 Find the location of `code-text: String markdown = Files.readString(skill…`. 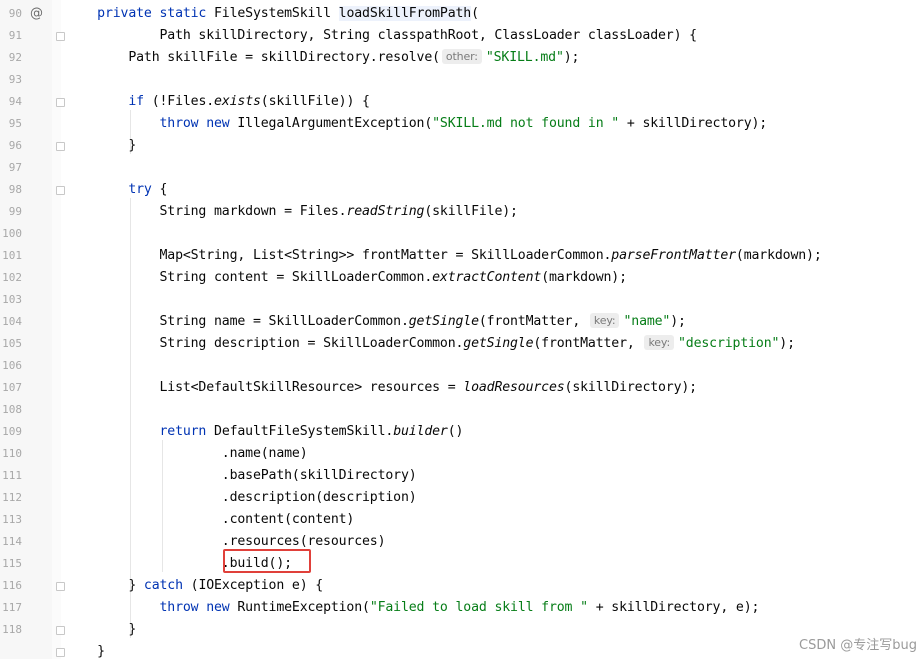

code-text: String markdown = Files.readString(skill… is located at coordinates (338, 211).